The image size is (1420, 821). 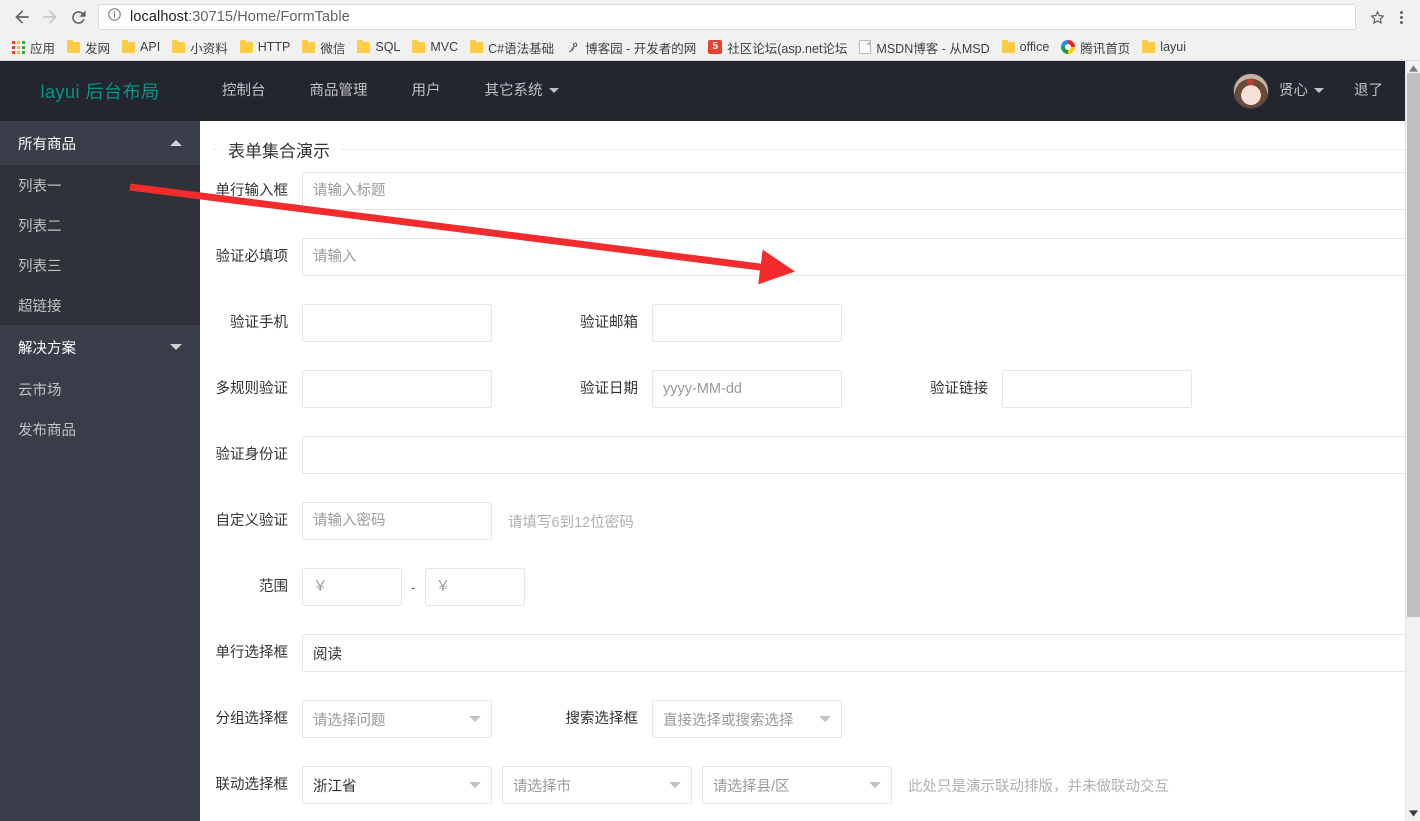 What do you see at coordinates (397, 389) in the screenshot?
I see `multi-rule-field` at bounding box center [397, 389].